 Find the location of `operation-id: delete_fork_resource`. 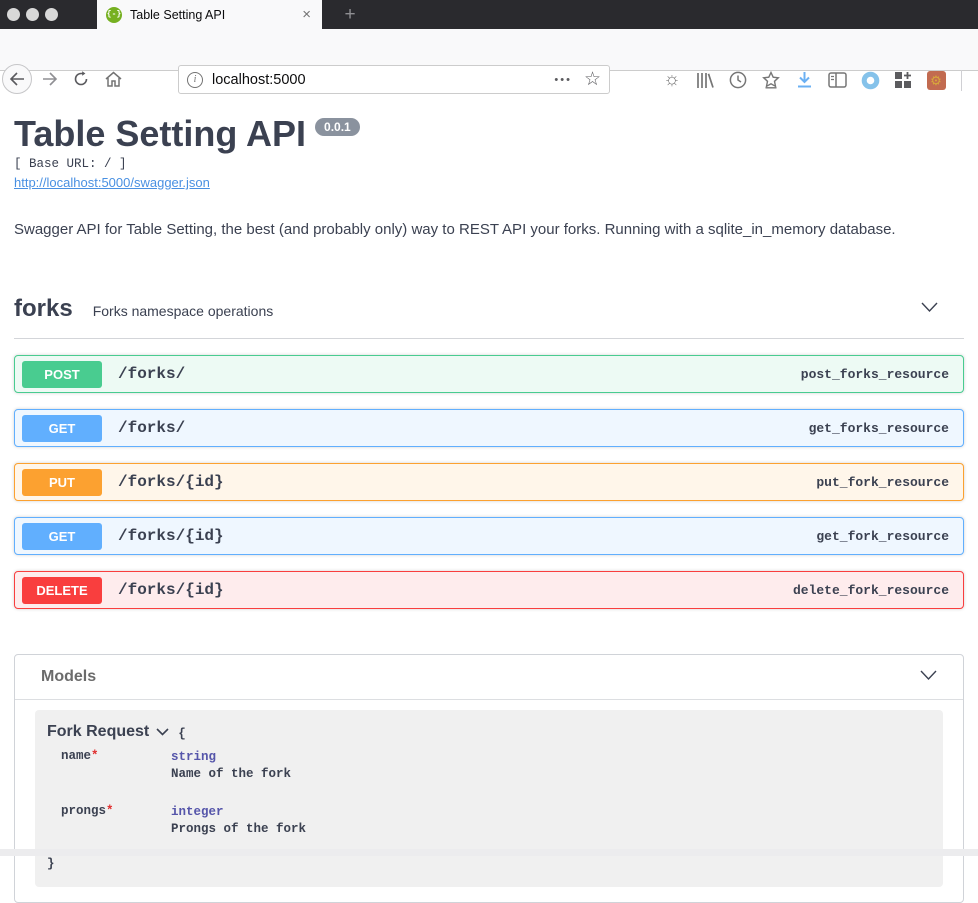

operation-id: delete_fork_resource is located at coordinates (870, 590).